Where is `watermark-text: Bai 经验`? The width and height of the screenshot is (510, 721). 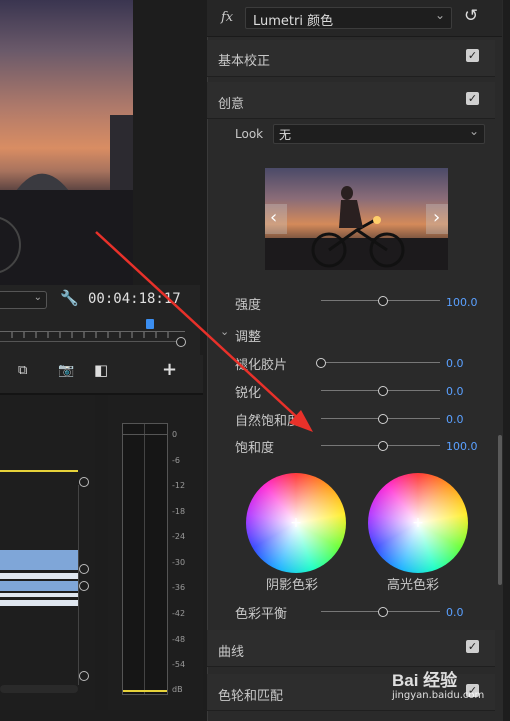 watermark-text: Bai 经验 is located at coordinates (425, 680).